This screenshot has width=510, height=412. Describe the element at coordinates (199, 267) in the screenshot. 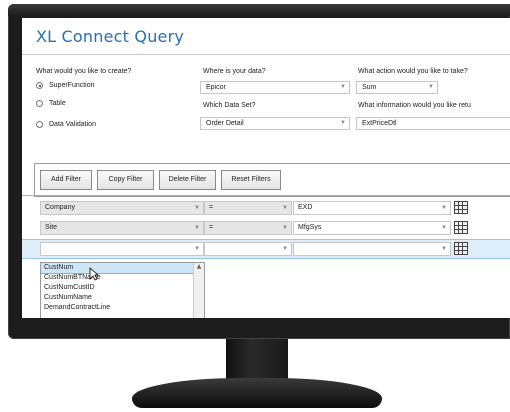

I see `scroll-up-icon: ▲` at that location.